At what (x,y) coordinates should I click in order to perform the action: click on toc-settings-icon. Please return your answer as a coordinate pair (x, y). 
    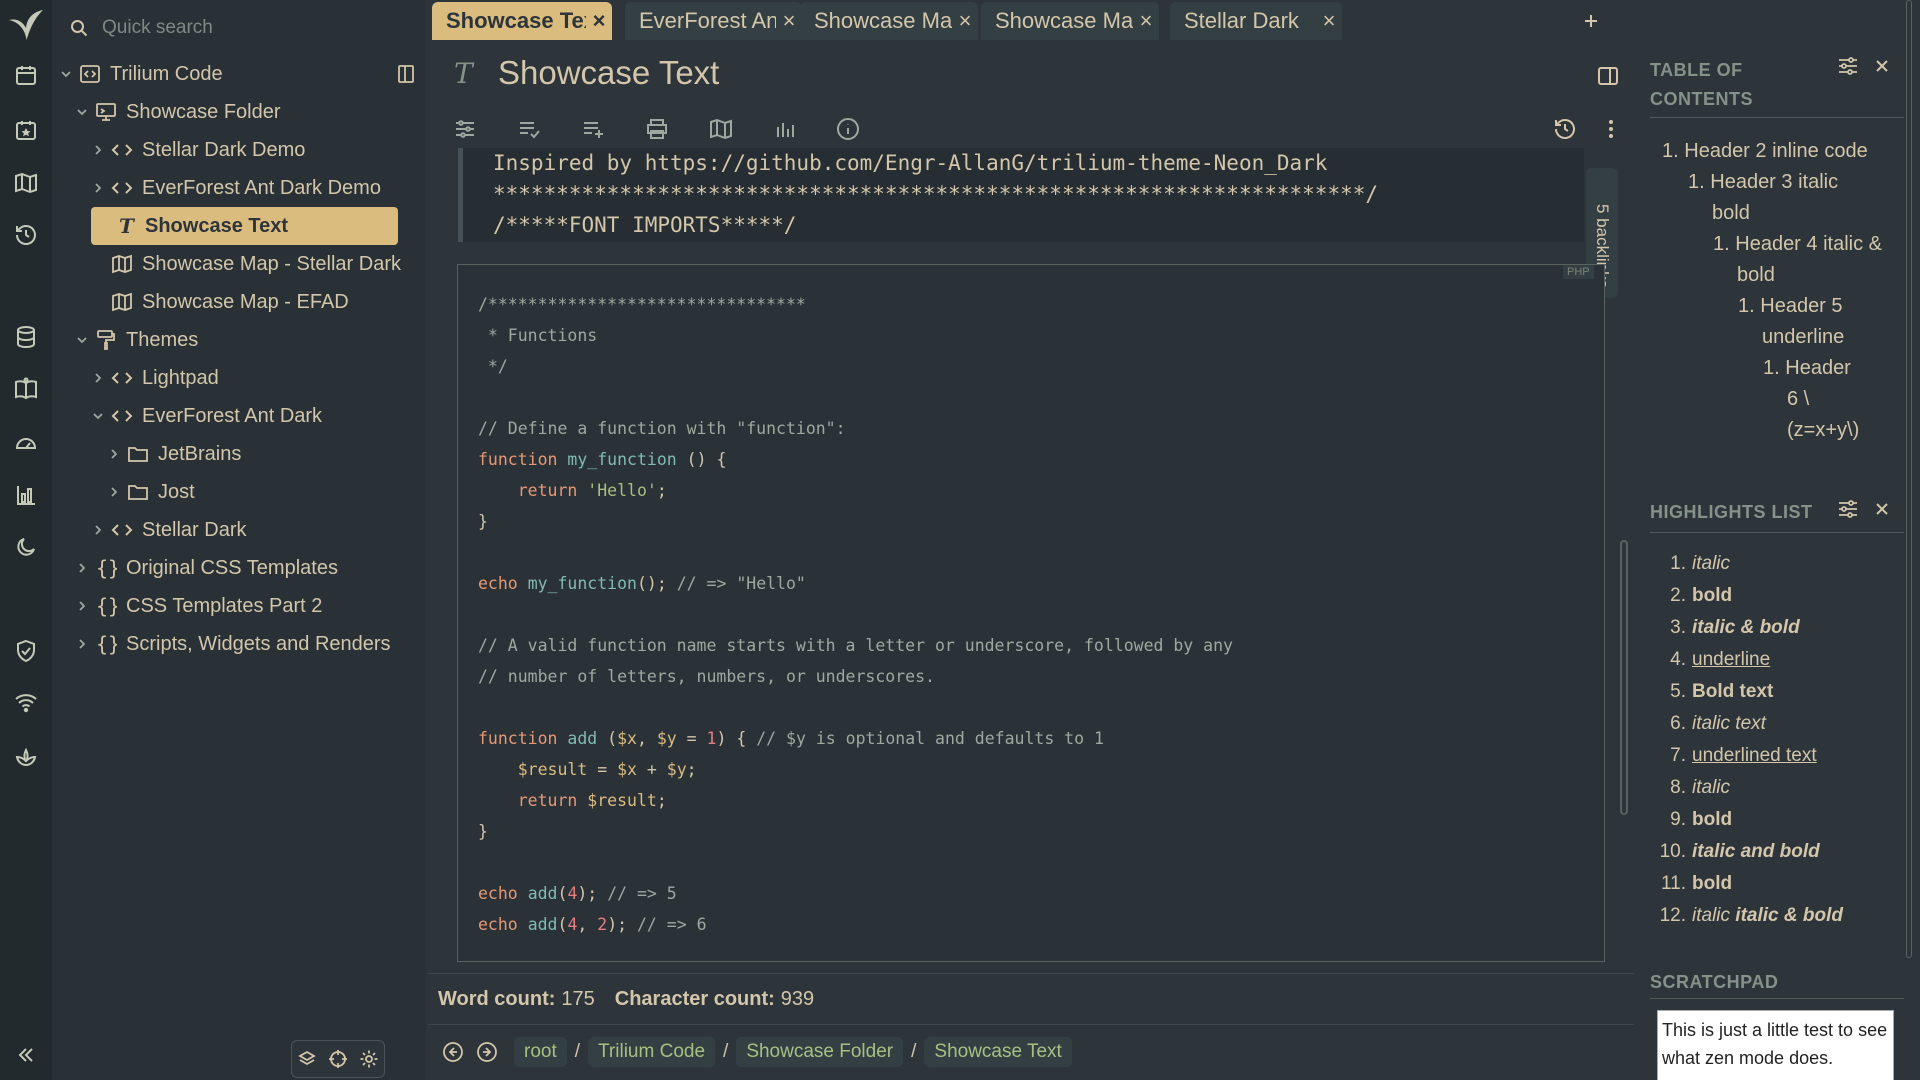
    Looking at the image, I should click on (1848, 66).